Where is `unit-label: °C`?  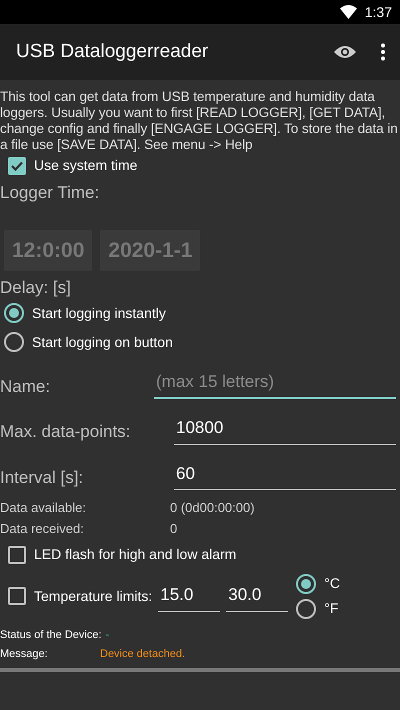 unit-label: °C is located at coordinates (332, 583).